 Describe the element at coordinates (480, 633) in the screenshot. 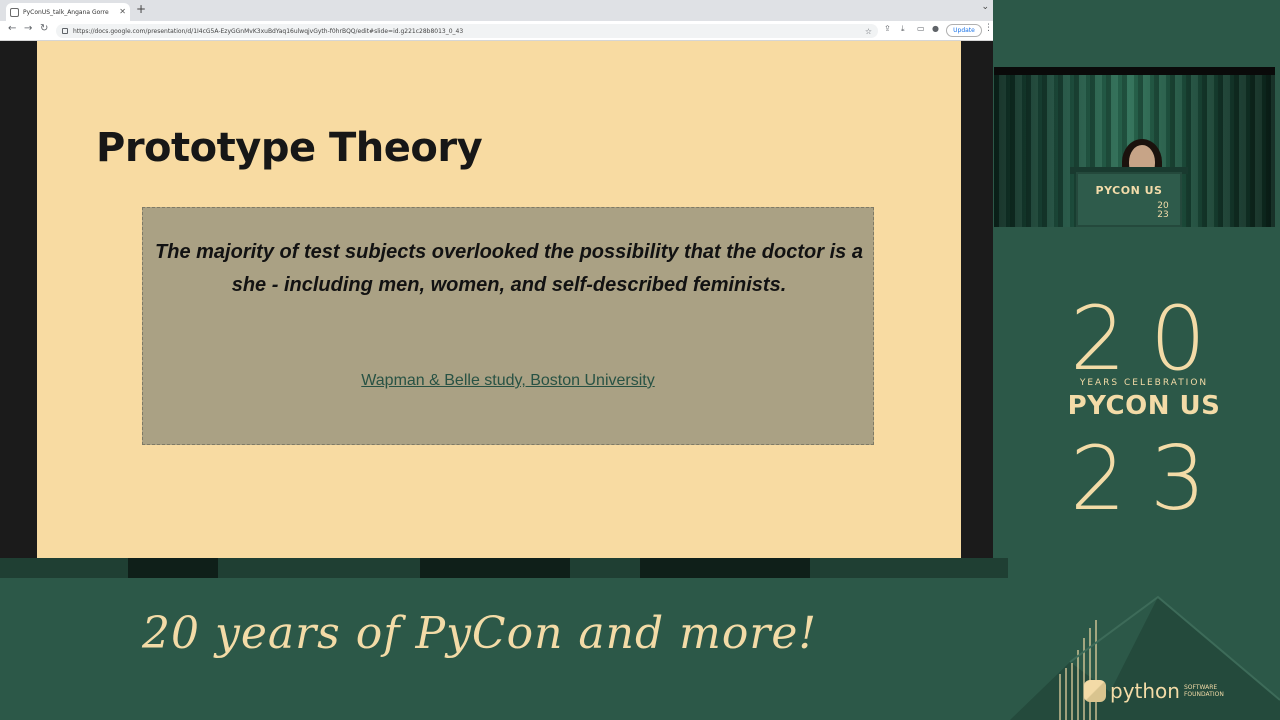

I see `banner-tagline: 20 years of PyCon and more!` at that location.